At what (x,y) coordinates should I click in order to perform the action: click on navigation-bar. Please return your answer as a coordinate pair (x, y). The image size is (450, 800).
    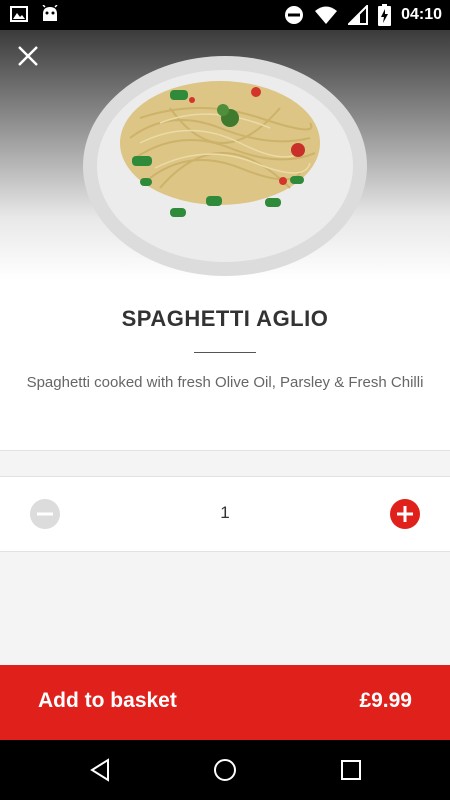
    Looking at the image, I should click on (225, 770).